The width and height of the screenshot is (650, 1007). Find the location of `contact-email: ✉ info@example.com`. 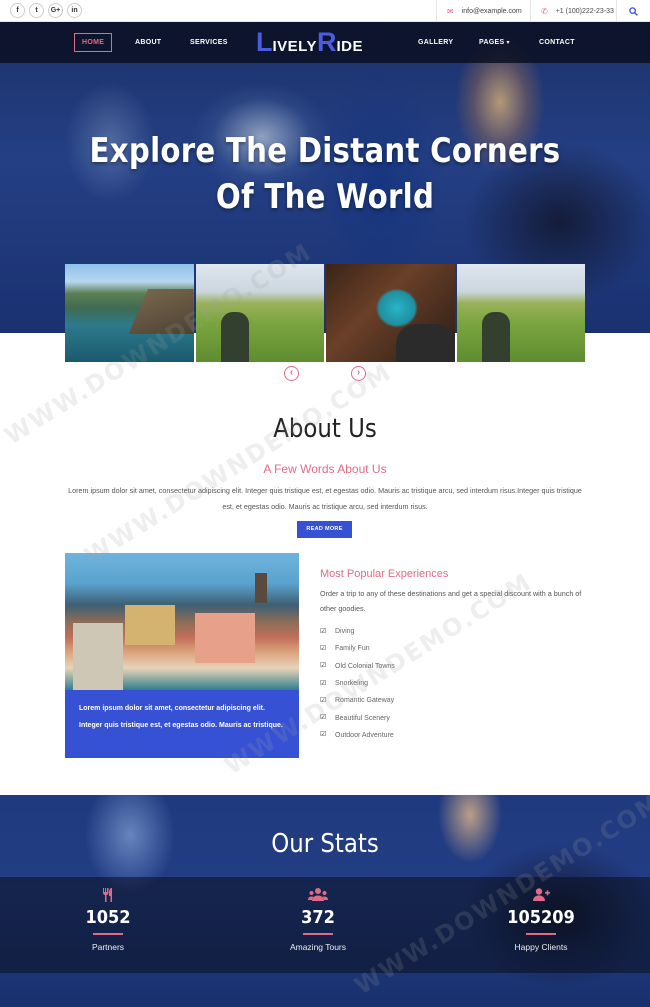

contact-email: ✉ info@example.com is located at coordinates (483, 11).